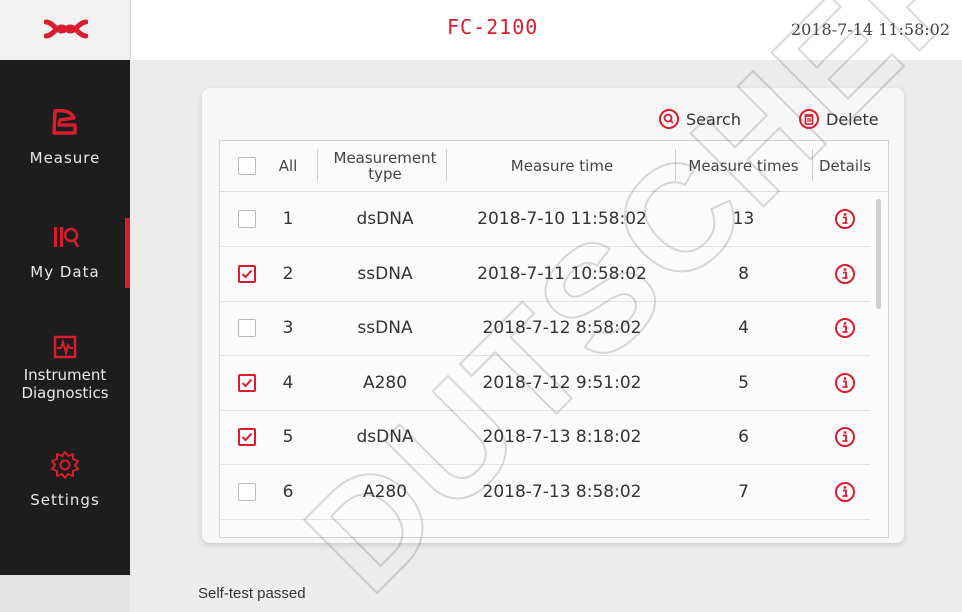  I want to click on table-row: 1 dsDNA 2018-7-10 11:58:02 13, so click(545, 219).